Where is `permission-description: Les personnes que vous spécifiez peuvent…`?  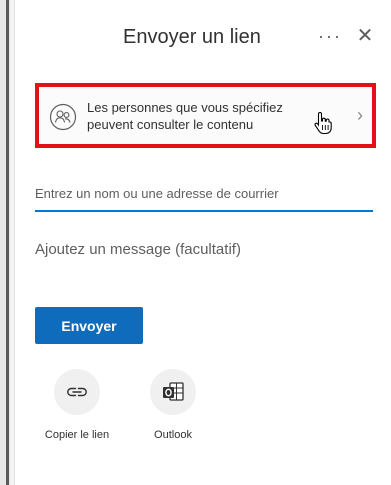
permission-description: Les personnes que vous spécifiez peuvent… is located at coordinates (202, 116).